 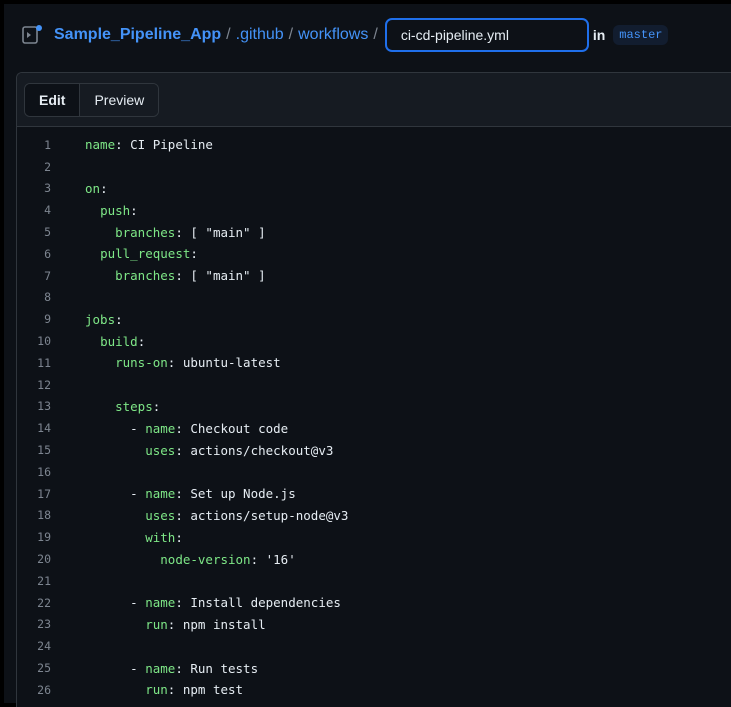 I want to click on yaml-key: run, so click(x=156, y=624).